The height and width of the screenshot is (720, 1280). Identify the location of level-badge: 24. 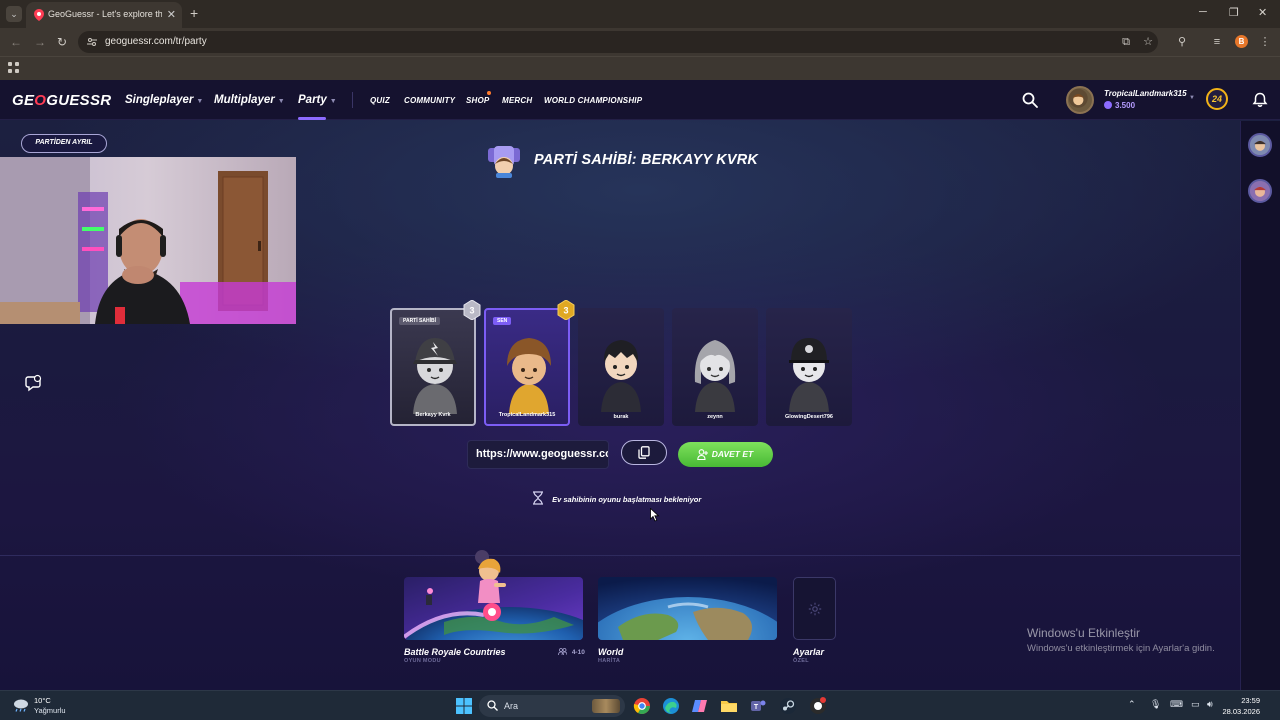
(1217, 99).